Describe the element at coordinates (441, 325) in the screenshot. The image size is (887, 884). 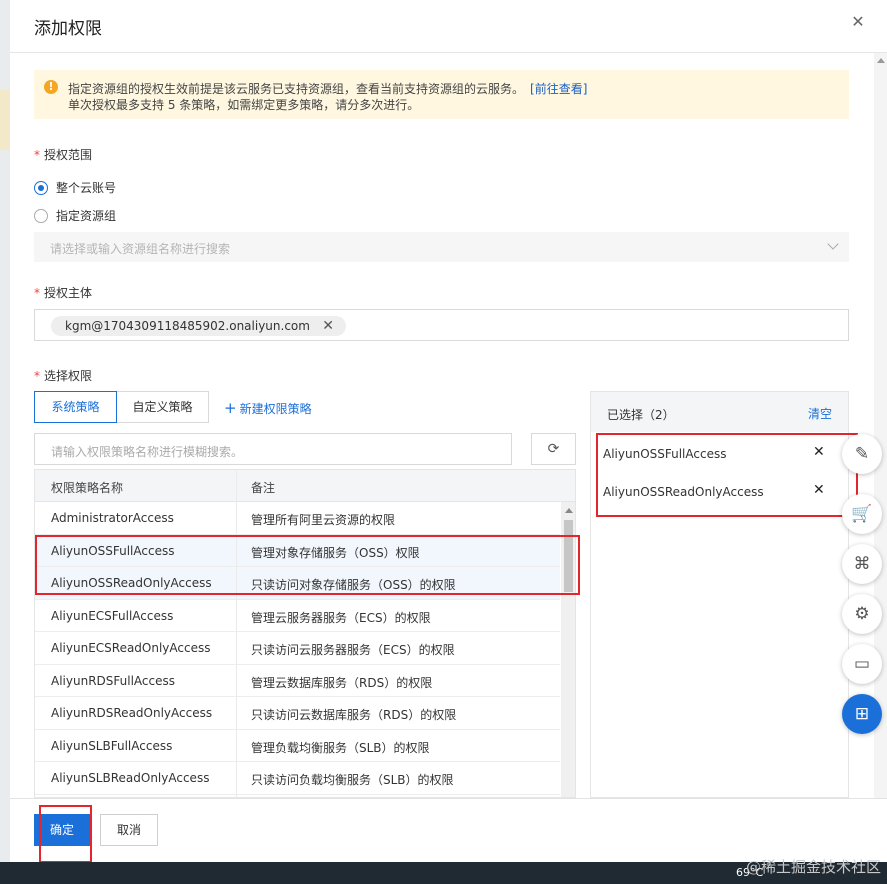
I see `principal-input: kgm@1704309118485902.onaliyun.com ✕` at that location.